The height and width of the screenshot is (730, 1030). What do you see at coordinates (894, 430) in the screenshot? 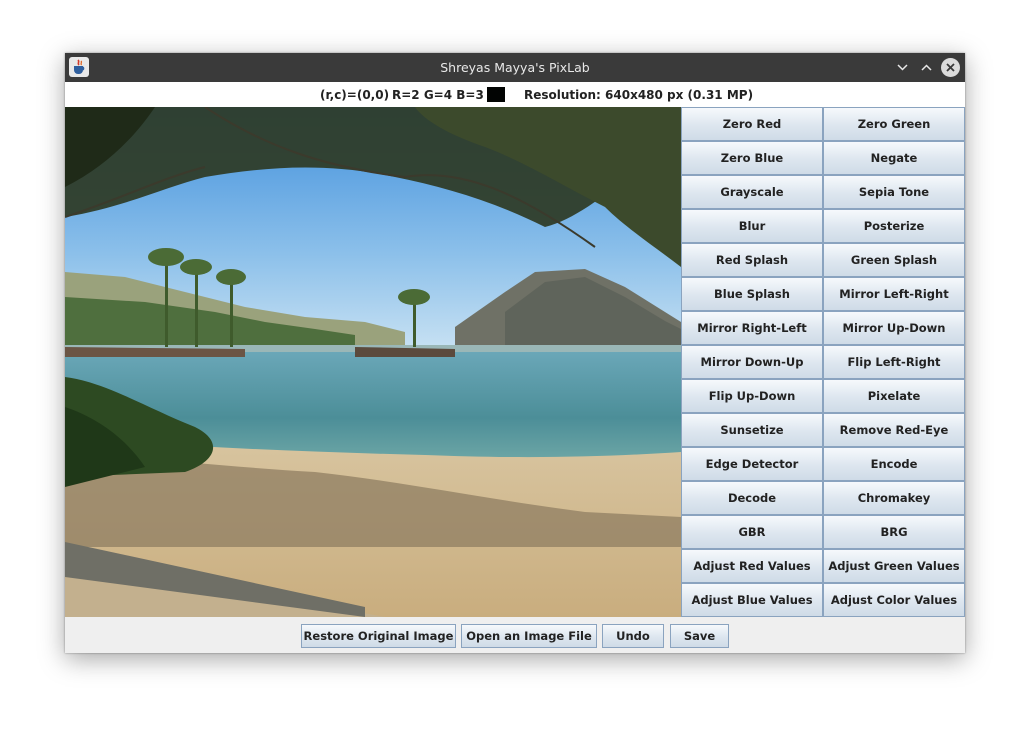
I see `remove-red-eye-button: Remove Red-Eye` at bounding box center [894, 430].